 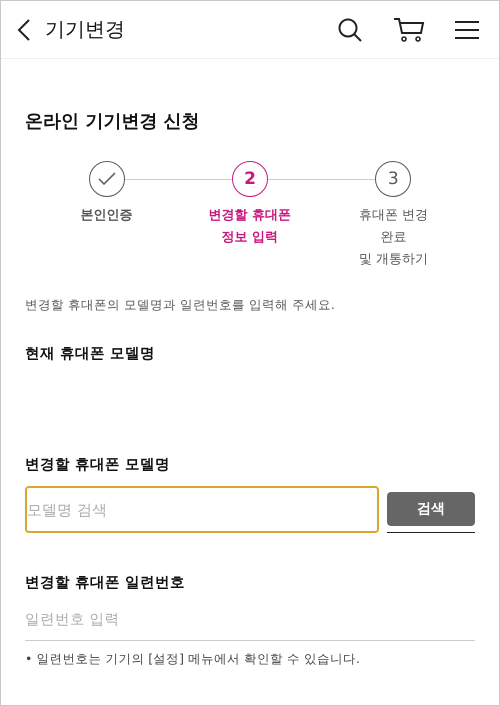 I want to click on step-label: 변경할 휴대폰 정보 입력, so click(x=250, y=227).